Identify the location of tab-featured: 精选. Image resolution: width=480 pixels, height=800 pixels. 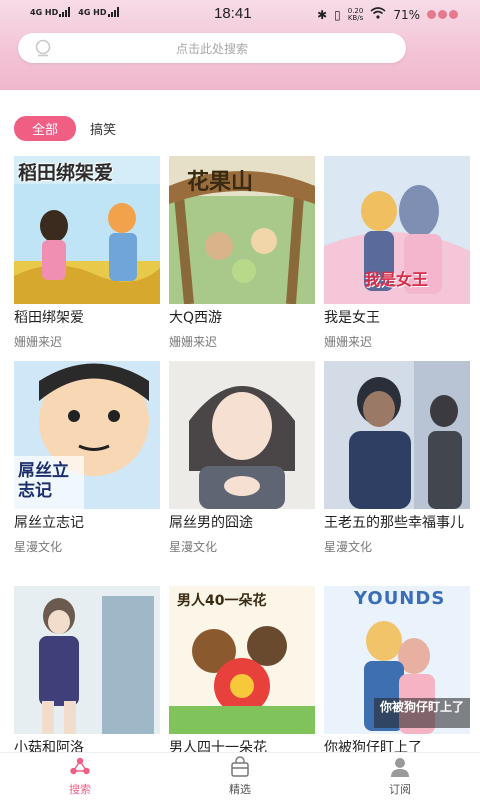
(240, 776).